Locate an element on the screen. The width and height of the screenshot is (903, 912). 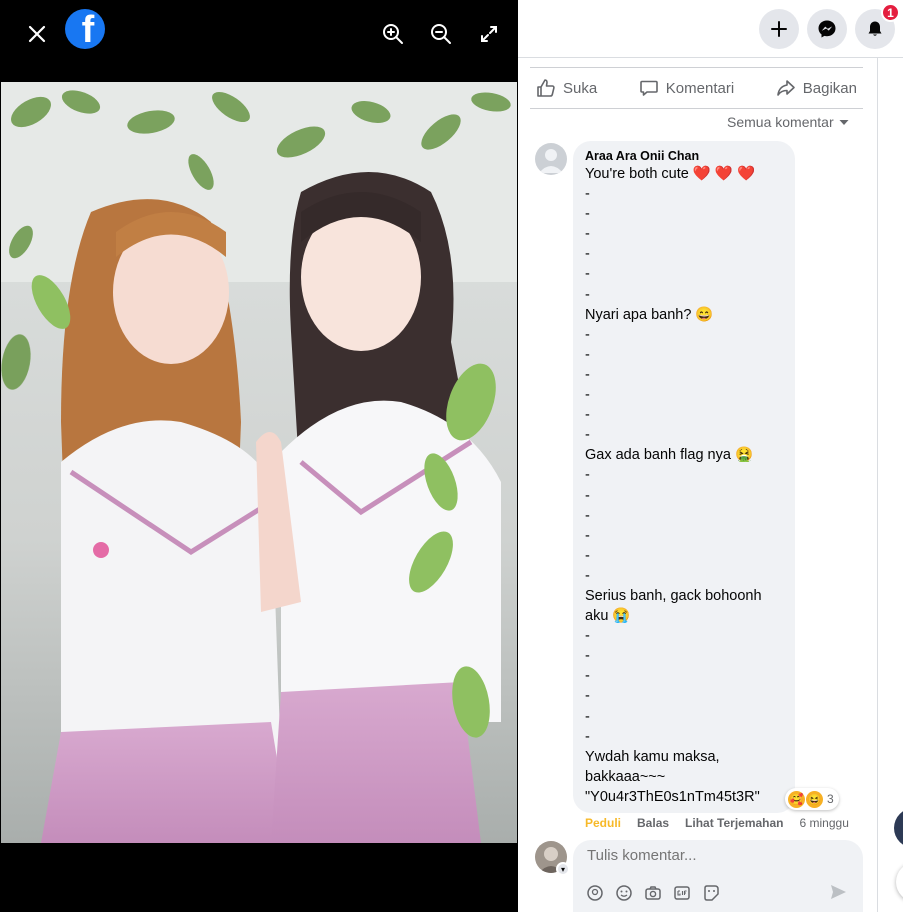
fullscreen-icon is located at coordinates (489, 34).